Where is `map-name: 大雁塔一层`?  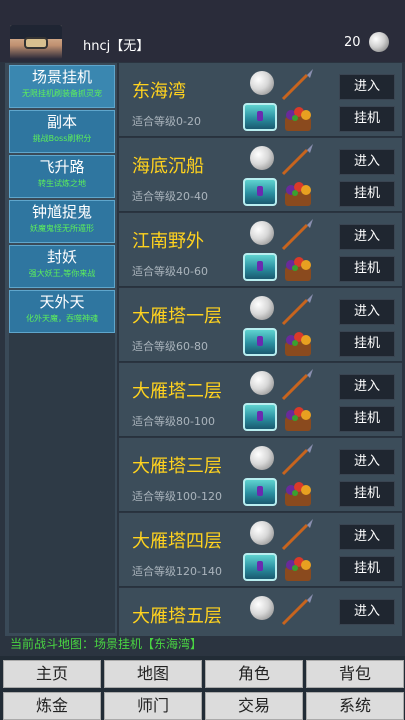 map-name: 大雁塔一层 is located at coordinates (177, 316).